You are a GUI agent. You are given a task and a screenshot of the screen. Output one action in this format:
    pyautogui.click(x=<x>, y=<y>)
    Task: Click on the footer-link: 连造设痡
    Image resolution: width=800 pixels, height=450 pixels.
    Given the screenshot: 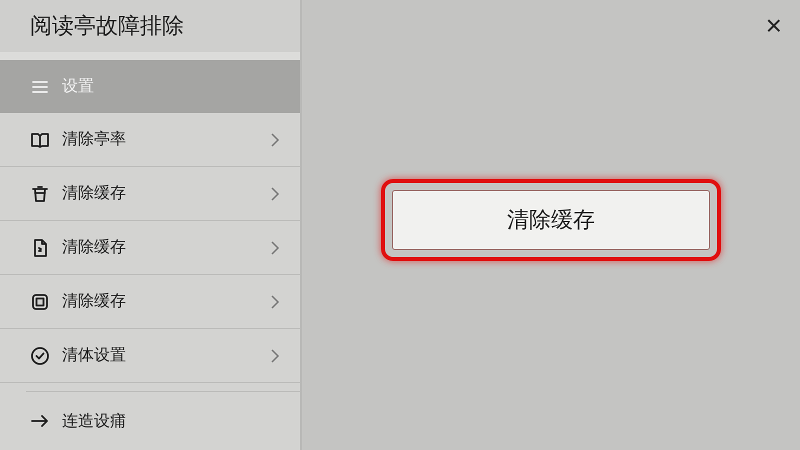 What is the action you would take?
    pyautogui.click(x=163, y=420)
    